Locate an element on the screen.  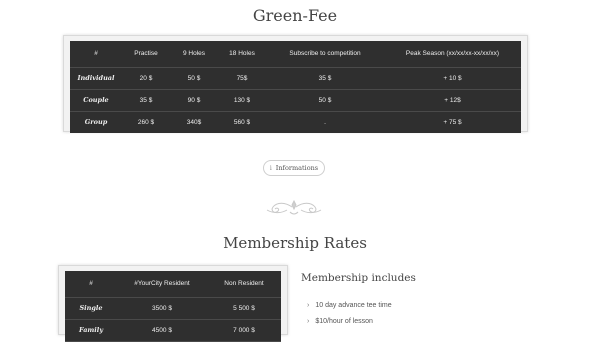
table-cell: 75$ is located at coordinates (242, 78).